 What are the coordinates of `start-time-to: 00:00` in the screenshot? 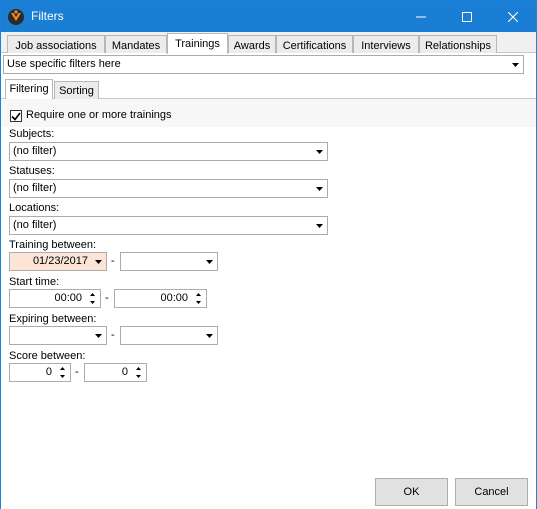 It's located at (160, 298).